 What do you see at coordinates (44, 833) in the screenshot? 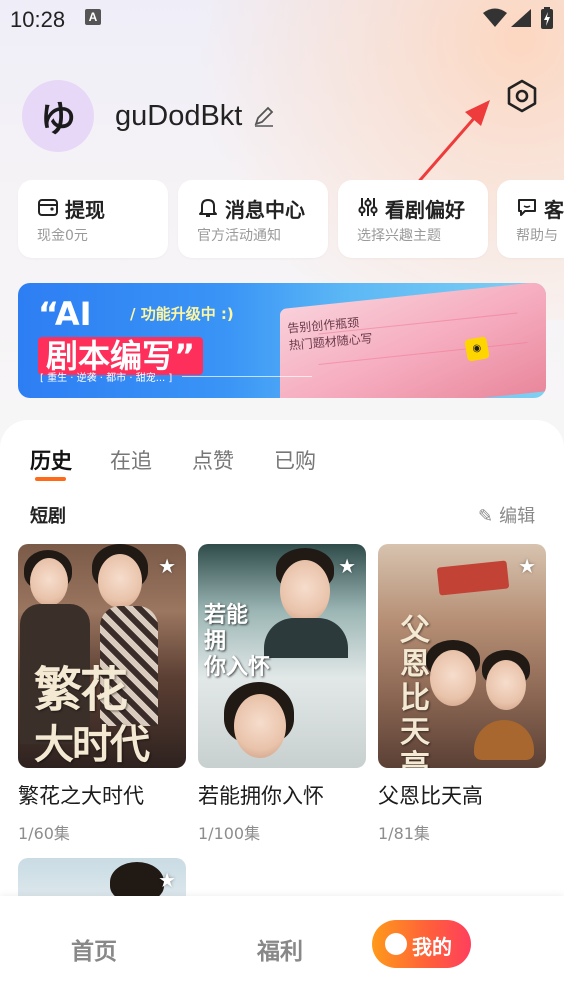
I see `drama-episodes: 1/60集` at bounding box center [44, 833].